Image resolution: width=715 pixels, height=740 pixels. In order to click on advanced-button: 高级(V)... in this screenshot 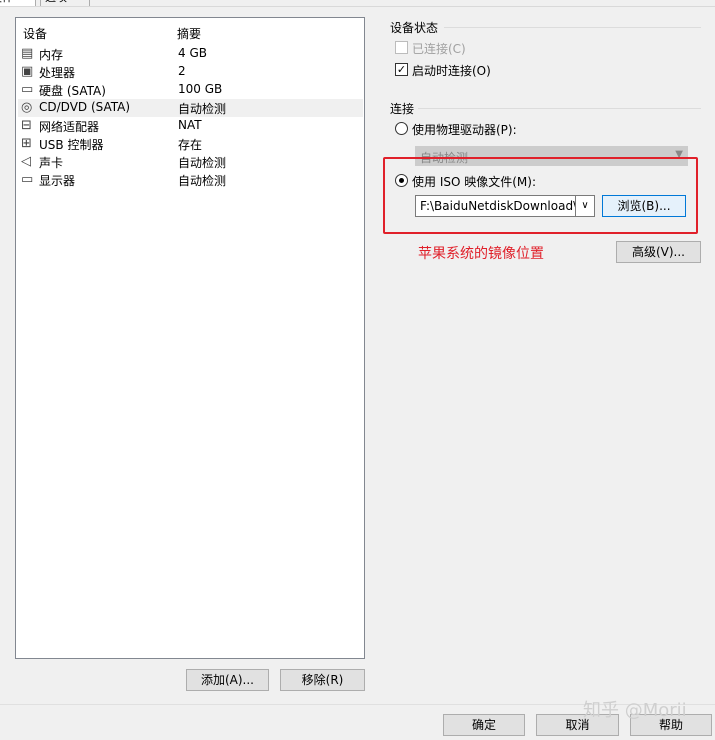, I will do `click(658, 252)`.